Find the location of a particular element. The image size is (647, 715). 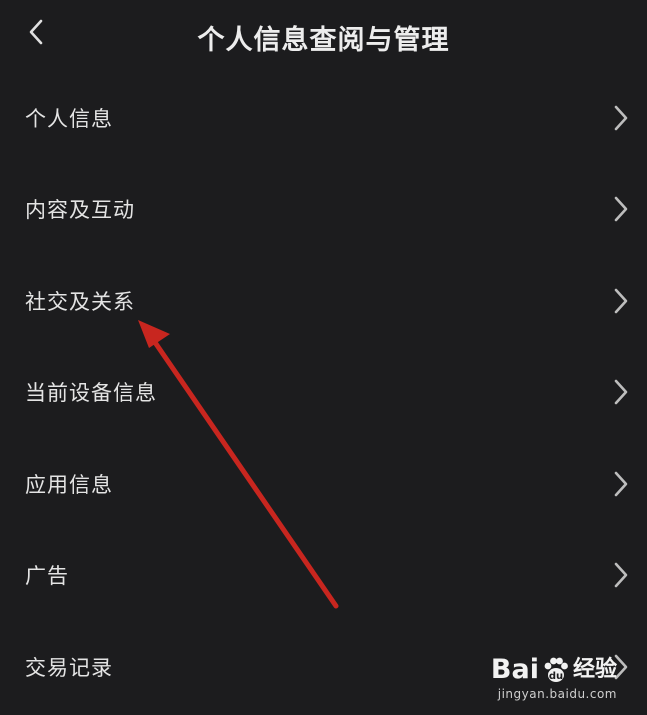

top-bar: 个人信息查阅与管理 is located at coordinates (323, 36).